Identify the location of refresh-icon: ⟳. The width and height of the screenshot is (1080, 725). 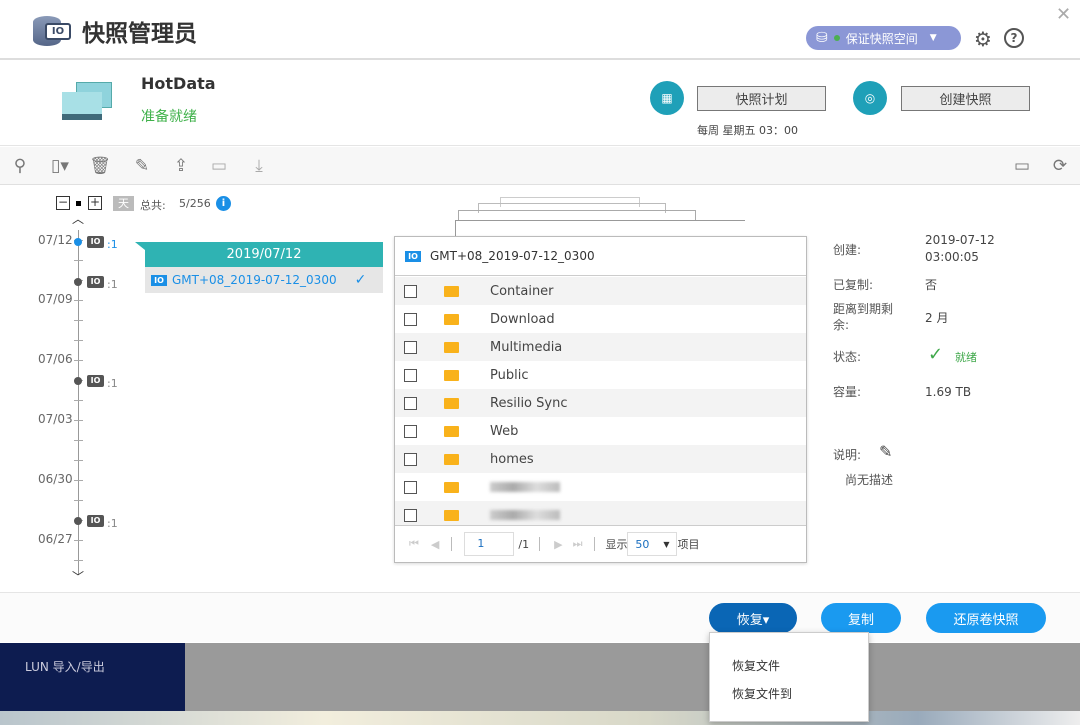
(1060, 166).